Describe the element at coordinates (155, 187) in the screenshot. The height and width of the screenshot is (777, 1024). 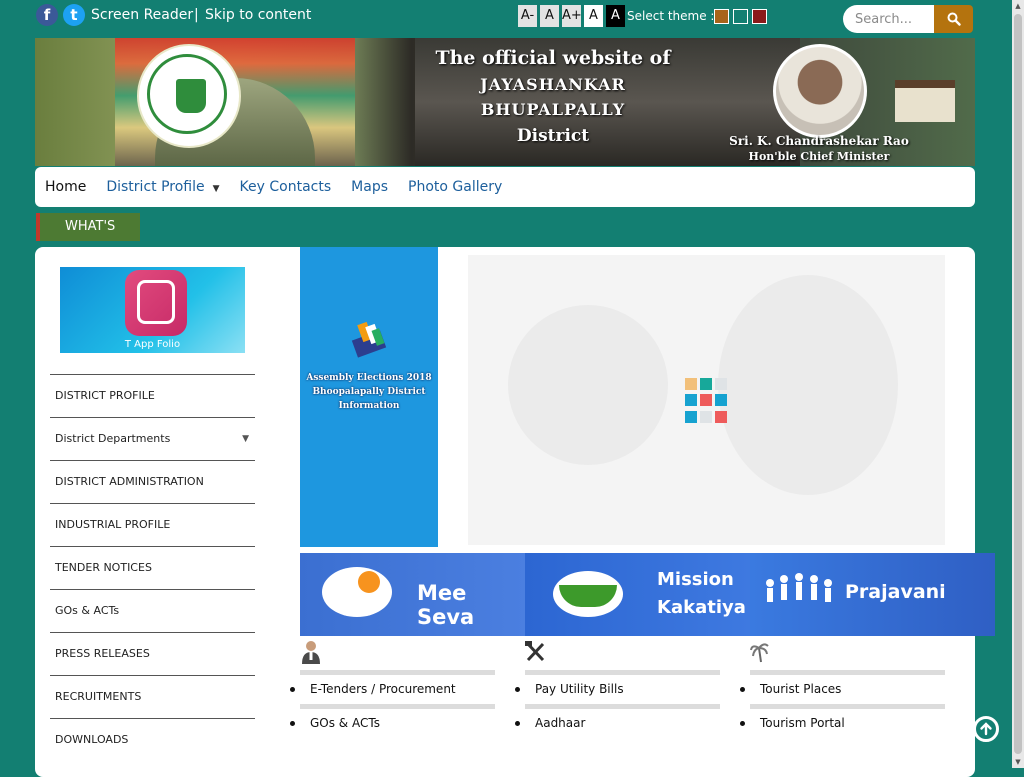
I see `nav-district-profile-label: District Profile` at that location.